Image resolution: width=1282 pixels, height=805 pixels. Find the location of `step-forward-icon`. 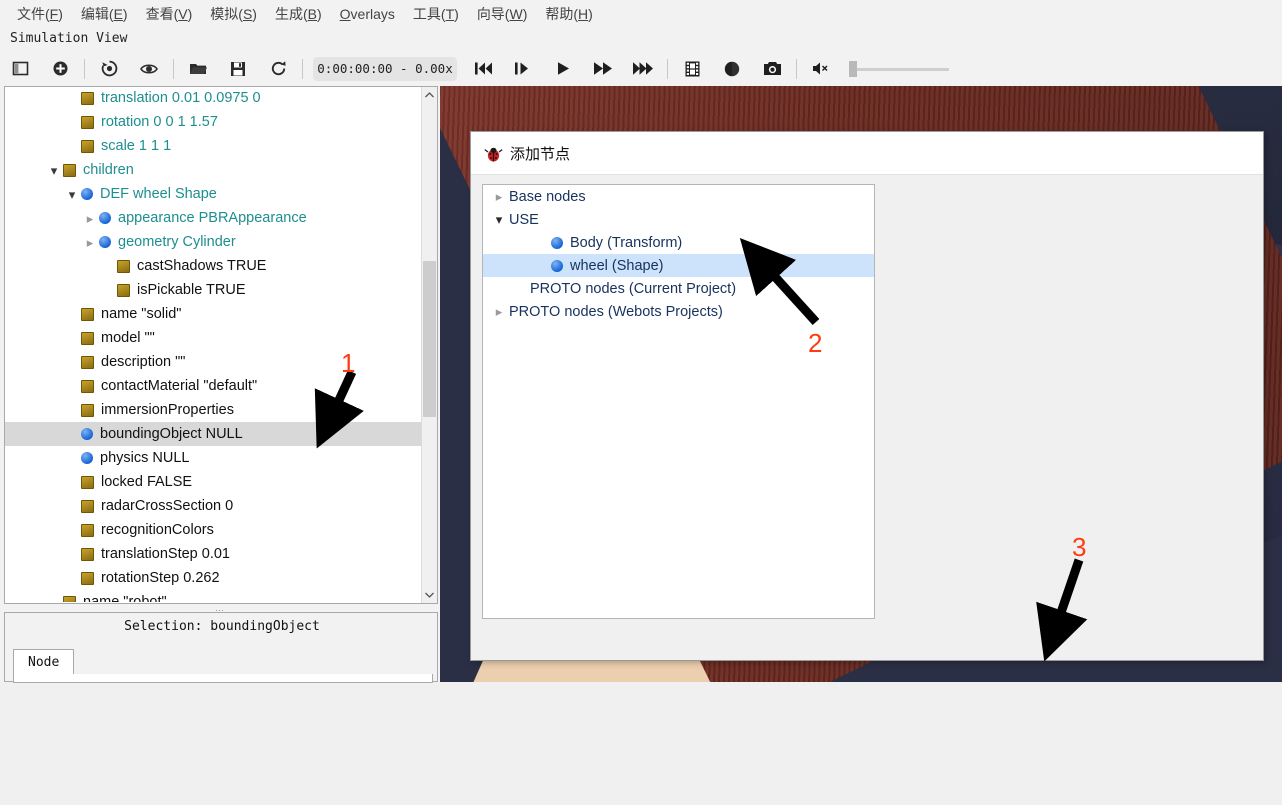

step-forward-icon is located at coordinates (523, 68).